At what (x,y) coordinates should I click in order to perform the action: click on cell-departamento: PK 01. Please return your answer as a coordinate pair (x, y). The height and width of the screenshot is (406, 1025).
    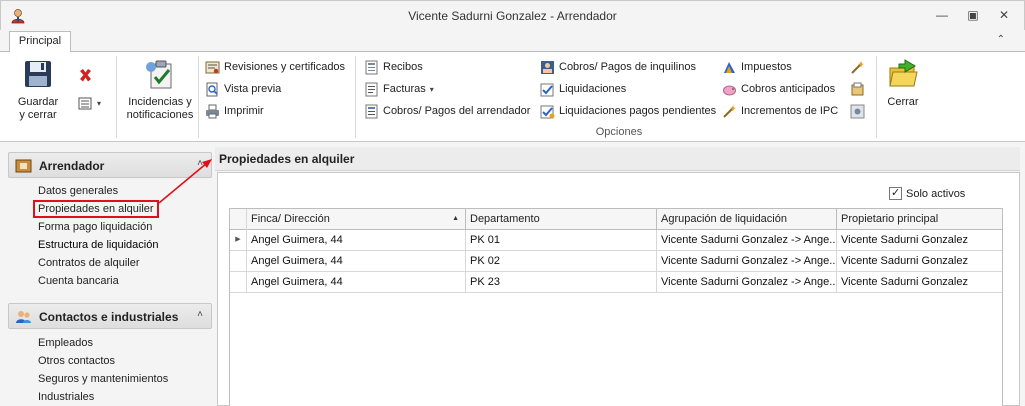
    Looking at the image, I should click on (561, 240).